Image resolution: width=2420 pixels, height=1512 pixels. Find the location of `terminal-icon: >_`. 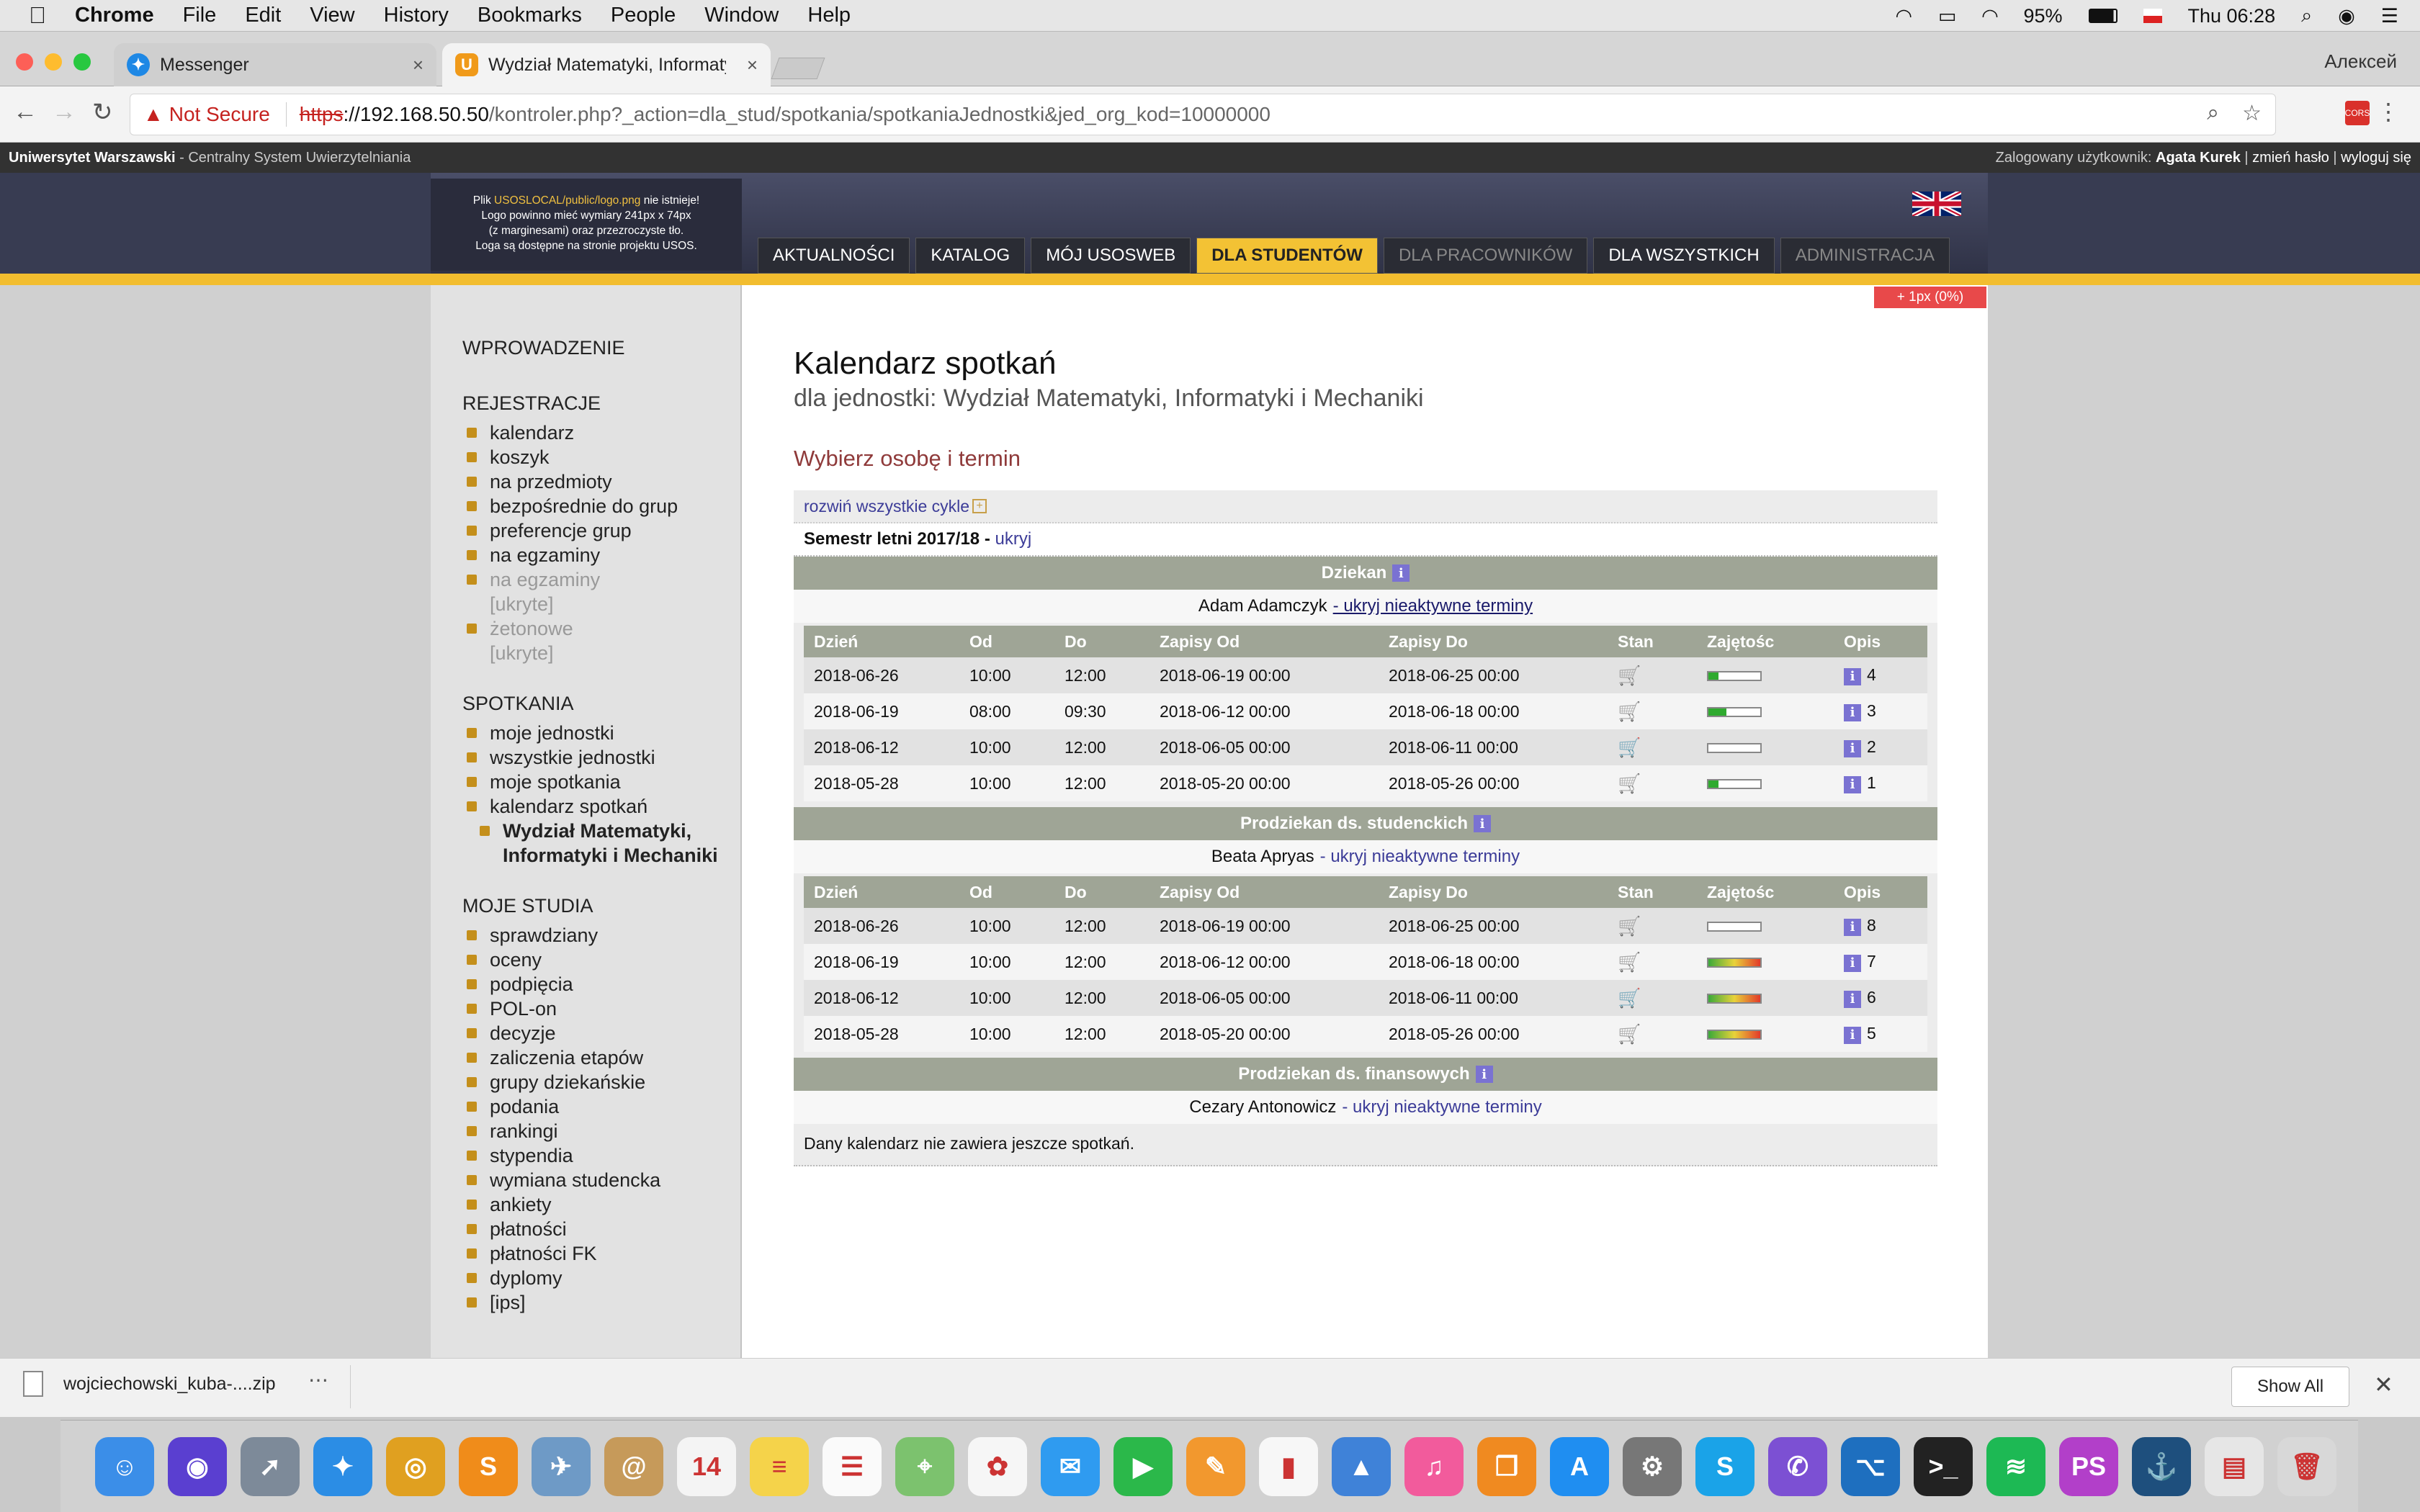

terminal-icon: >_ is located at coordinates (1943, 1466).